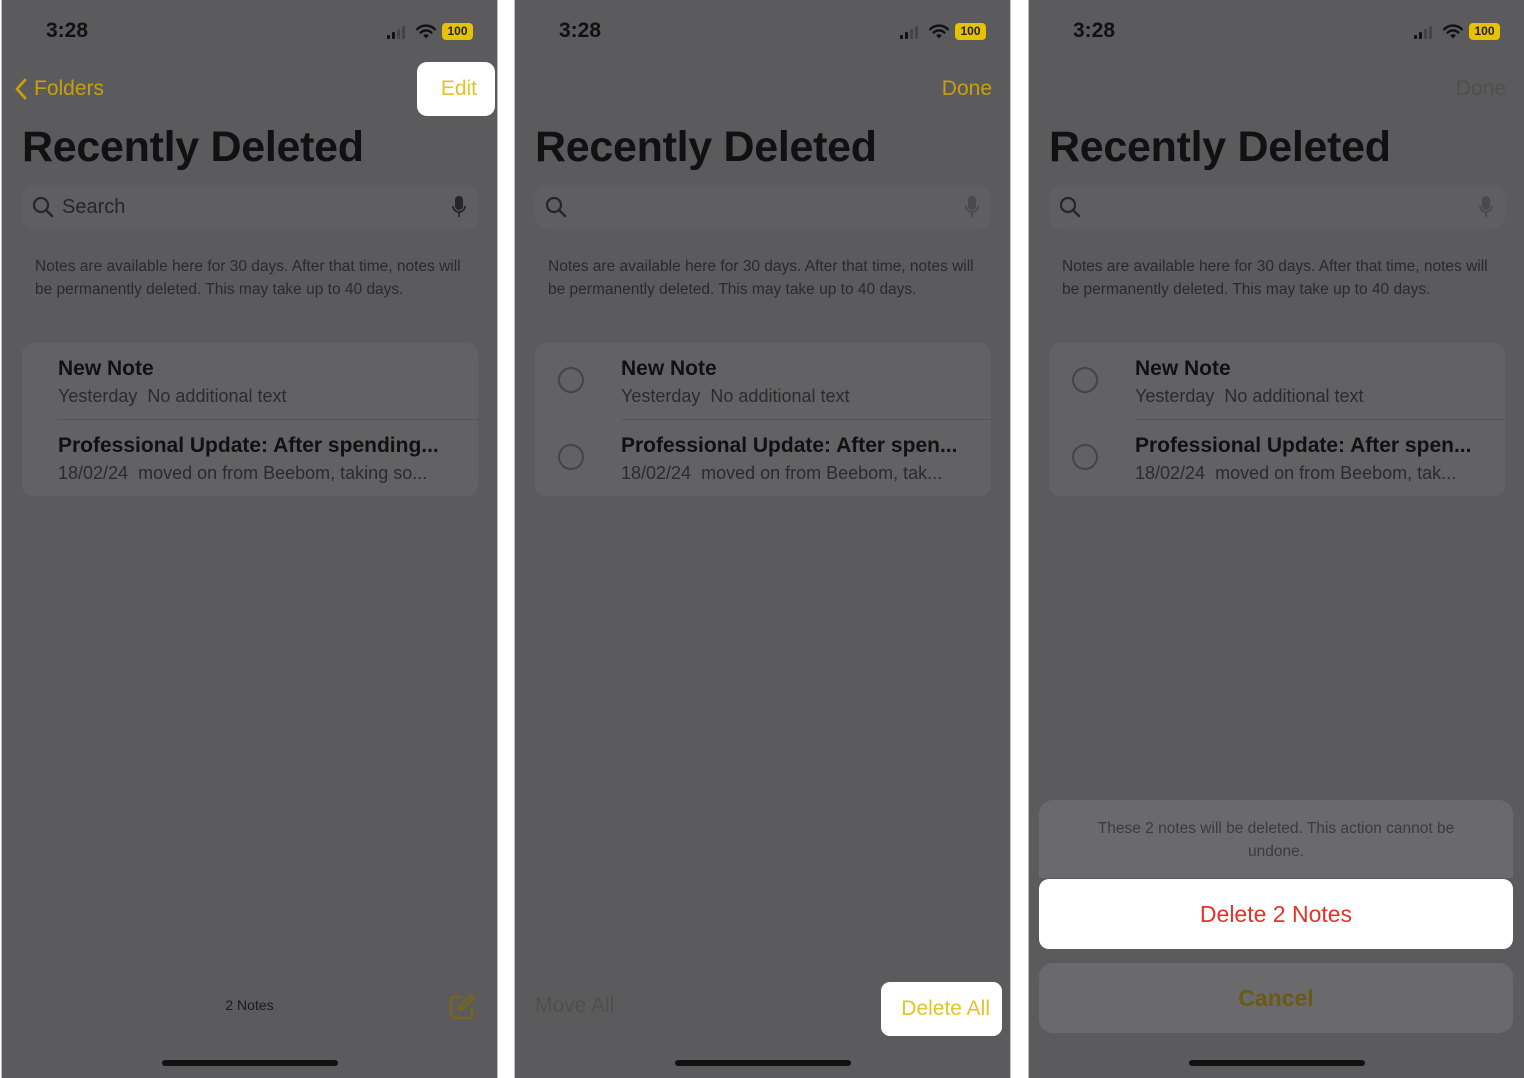 Image resolution: width=1524 pixels, height=1078 pixels. I want to click on delete-all-button: Delete All, so click(941, 1009).